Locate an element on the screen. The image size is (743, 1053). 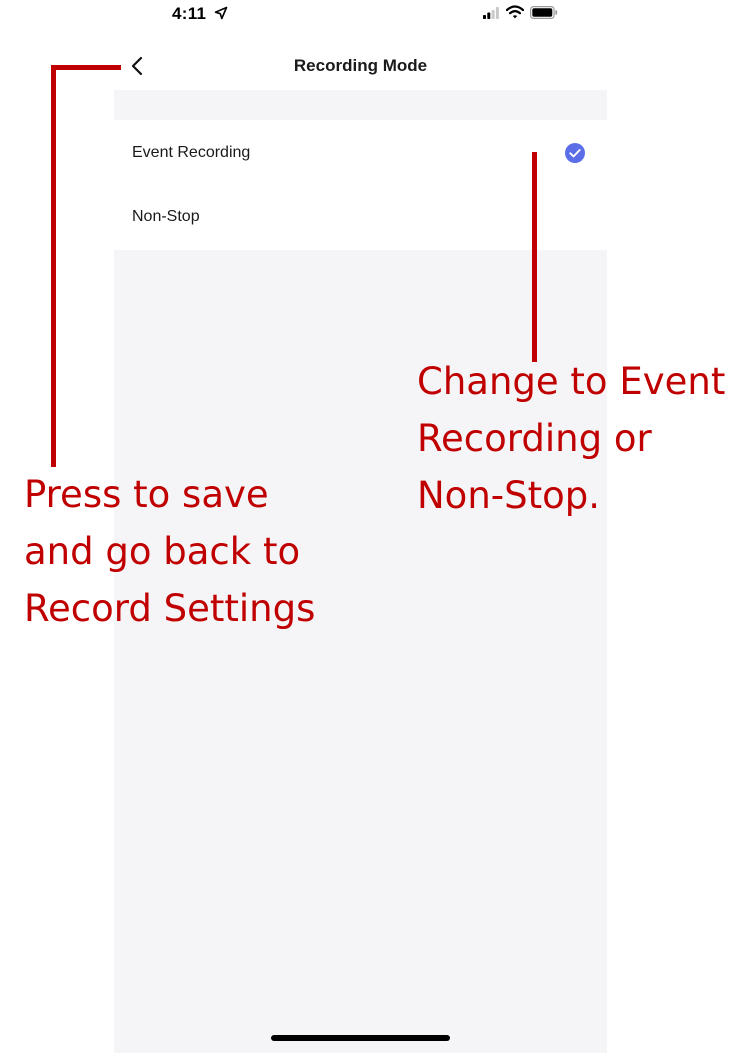
mode-callout-text: Change to Event Recording or Non-Stop. is located at coordinates (571, 438).